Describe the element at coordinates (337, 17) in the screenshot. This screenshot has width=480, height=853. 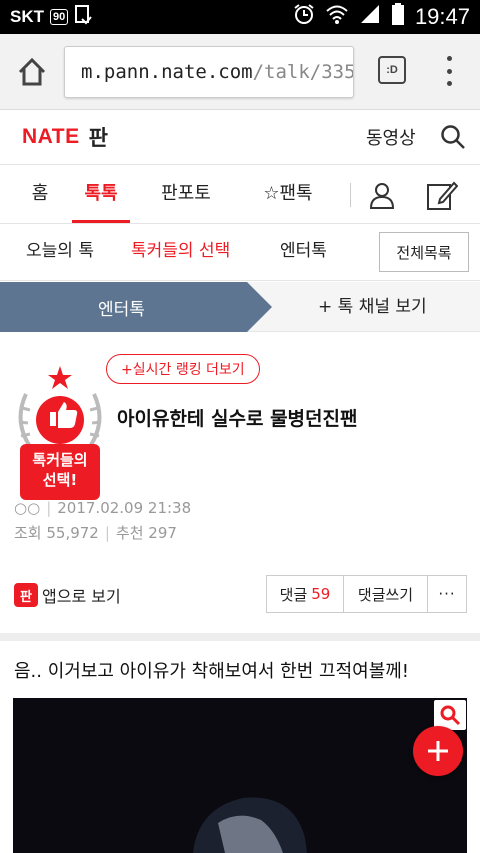
I see `wifi-icon` at that location.